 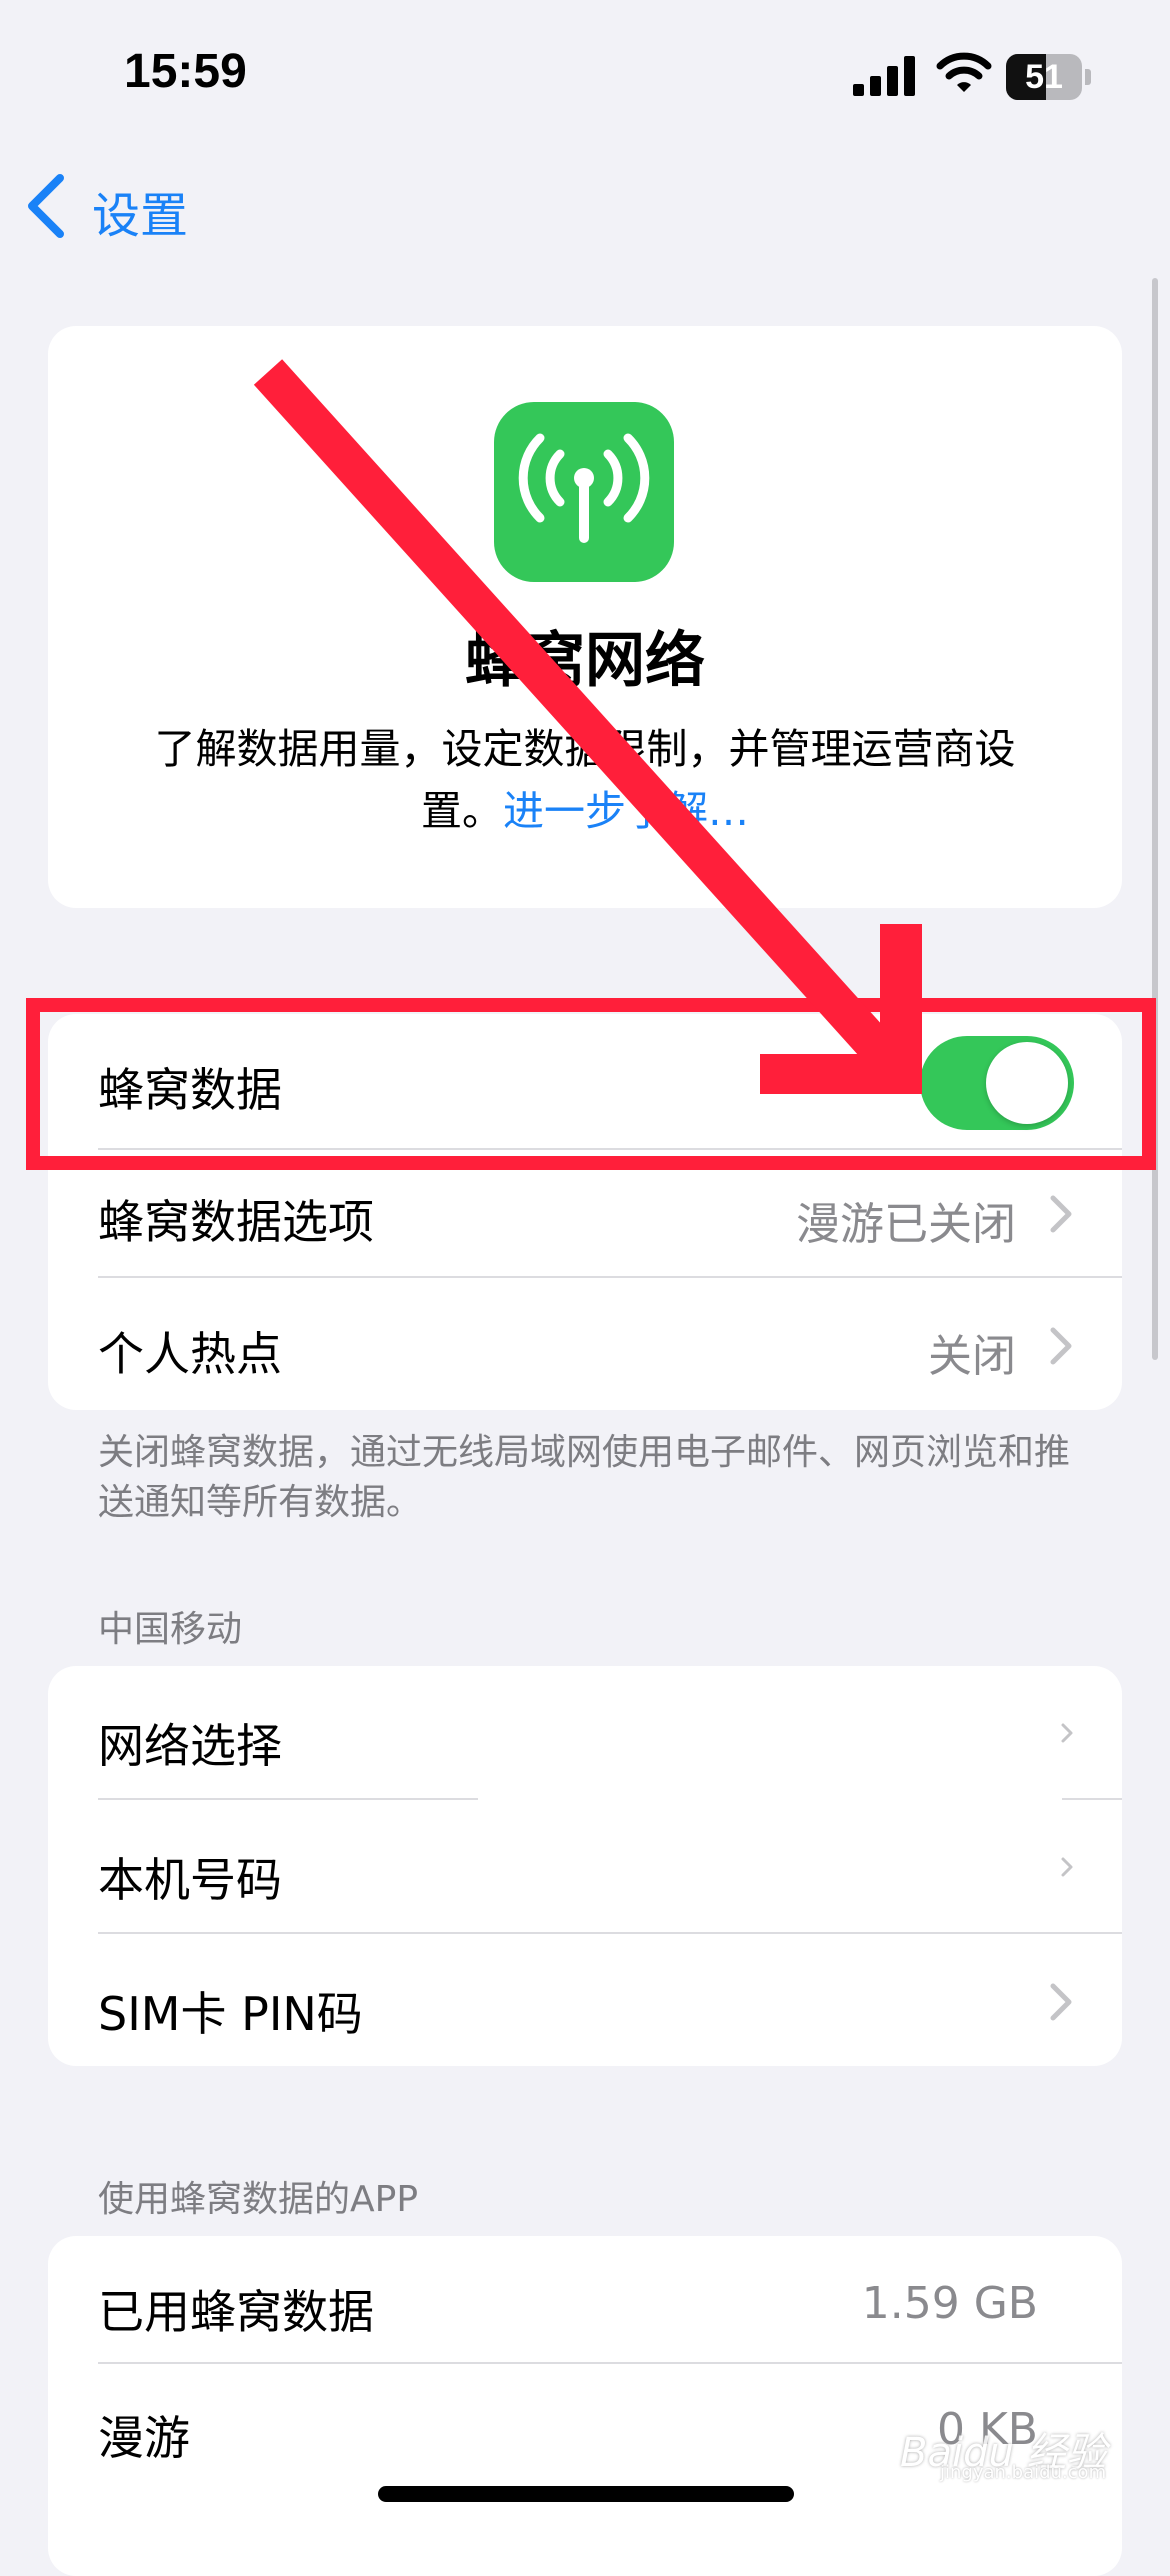 I want to click on home-indicator, so click(x=586, y=2494).